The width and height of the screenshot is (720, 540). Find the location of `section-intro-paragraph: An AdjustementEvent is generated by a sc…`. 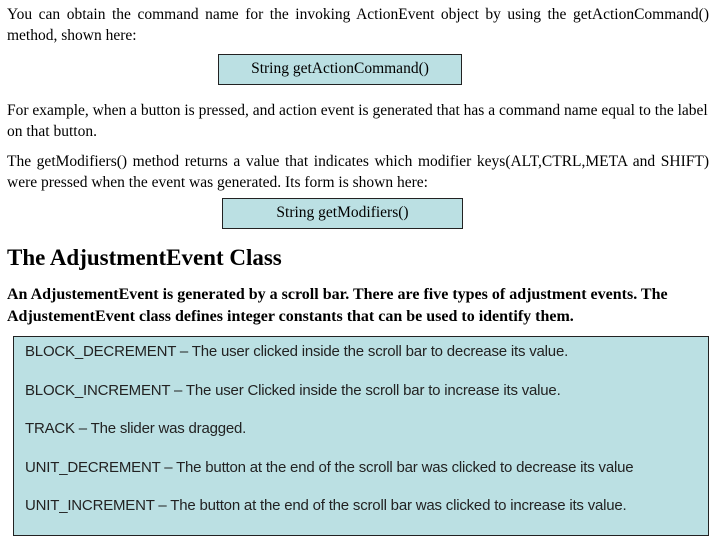

section-intro-paragraph: An AdjustementEvent is generated by a sc… is located at coordinates (337, 305).